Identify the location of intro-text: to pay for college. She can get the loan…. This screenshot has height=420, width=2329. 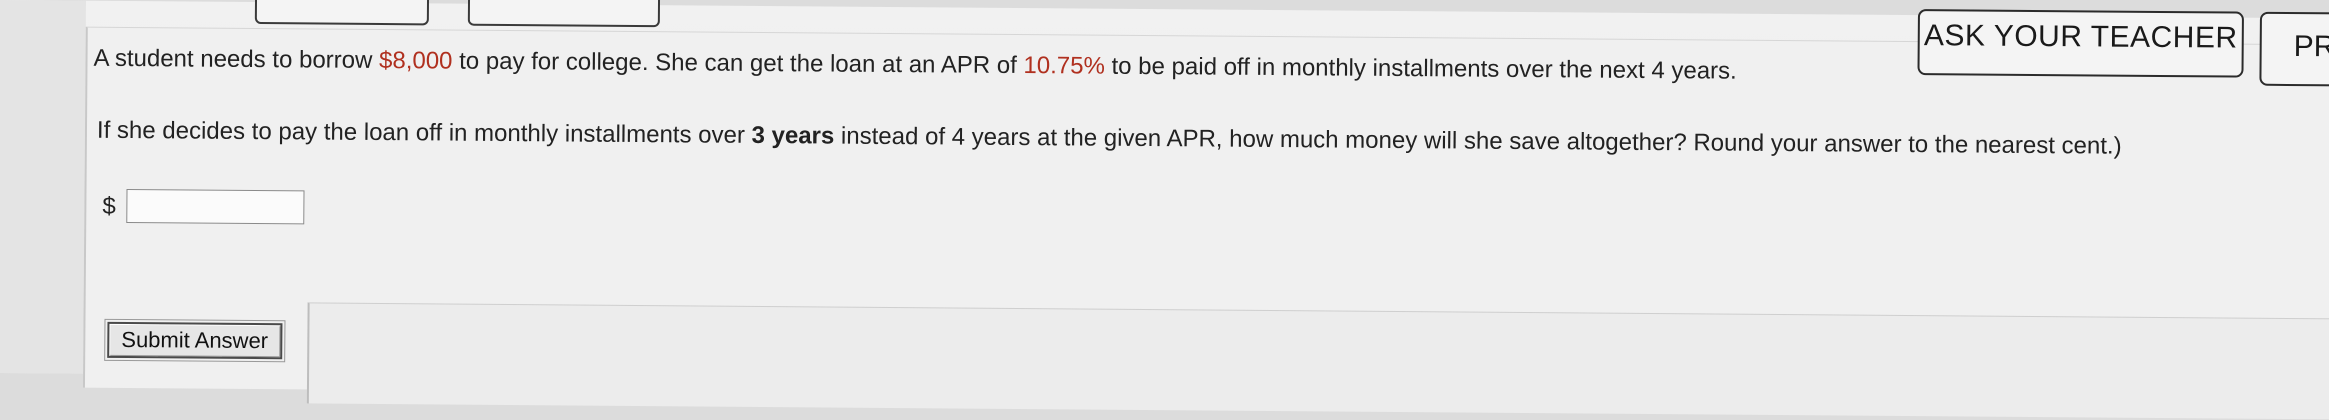
(738, 63).